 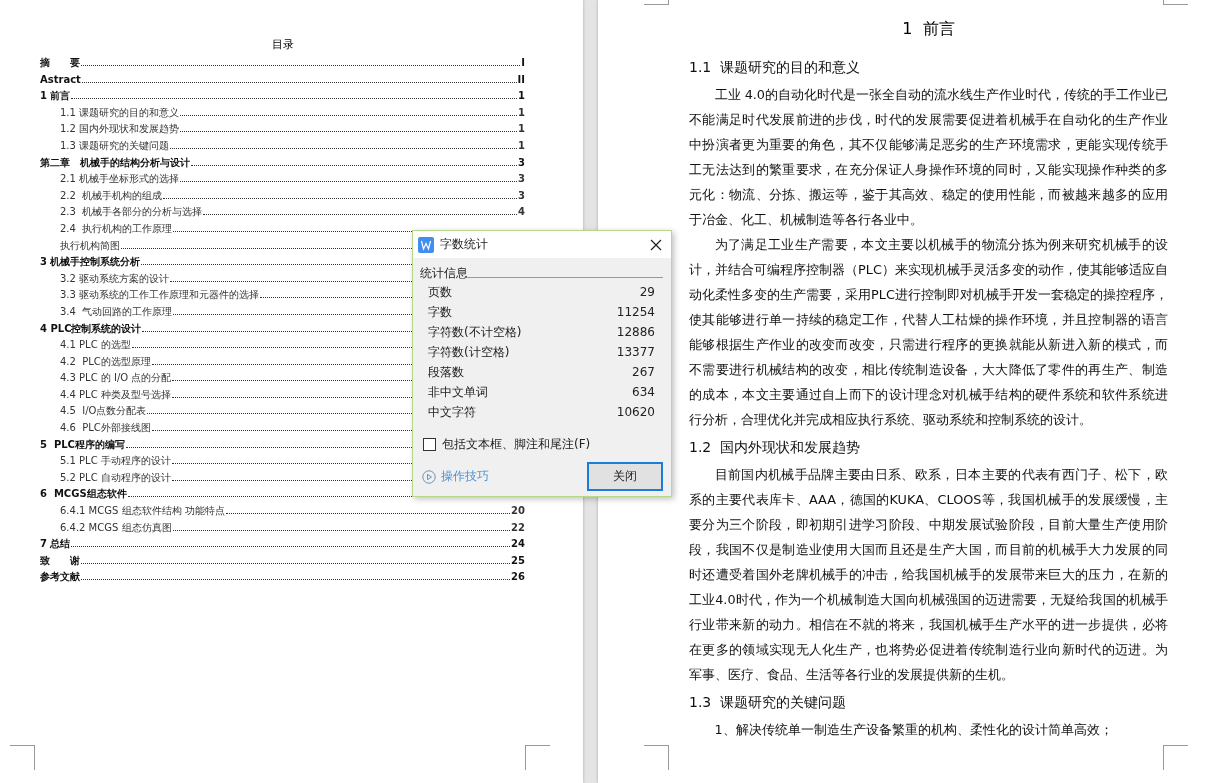 What do you see at coordinates (115, 478) in the screenshot?
I see `toc-entry: 5.2 PLC 自动程序的设计` at bounding box center [115, 478].